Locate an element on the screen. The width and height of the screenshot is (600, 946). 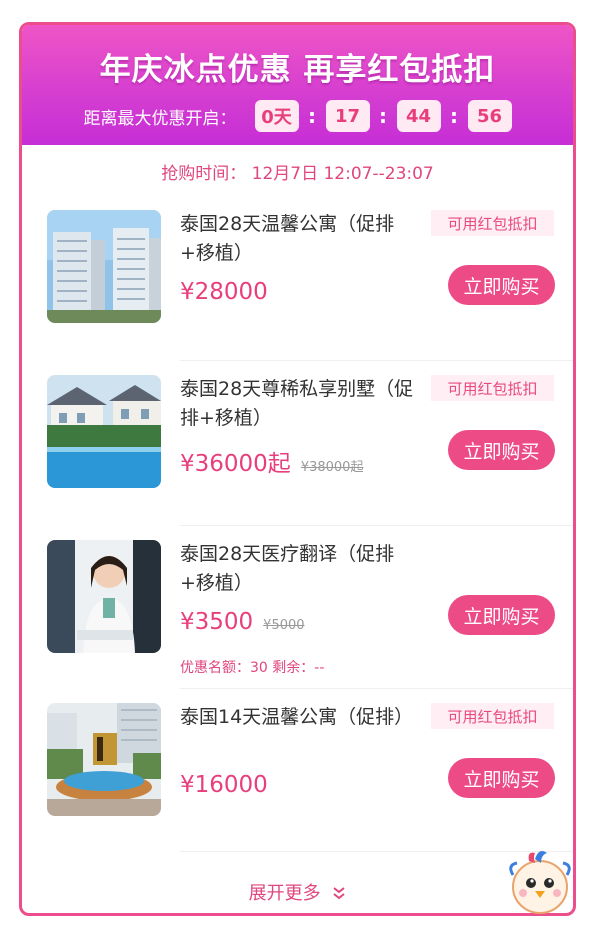
show-more-label: 展开更多 is located at coordinates (284, 893).